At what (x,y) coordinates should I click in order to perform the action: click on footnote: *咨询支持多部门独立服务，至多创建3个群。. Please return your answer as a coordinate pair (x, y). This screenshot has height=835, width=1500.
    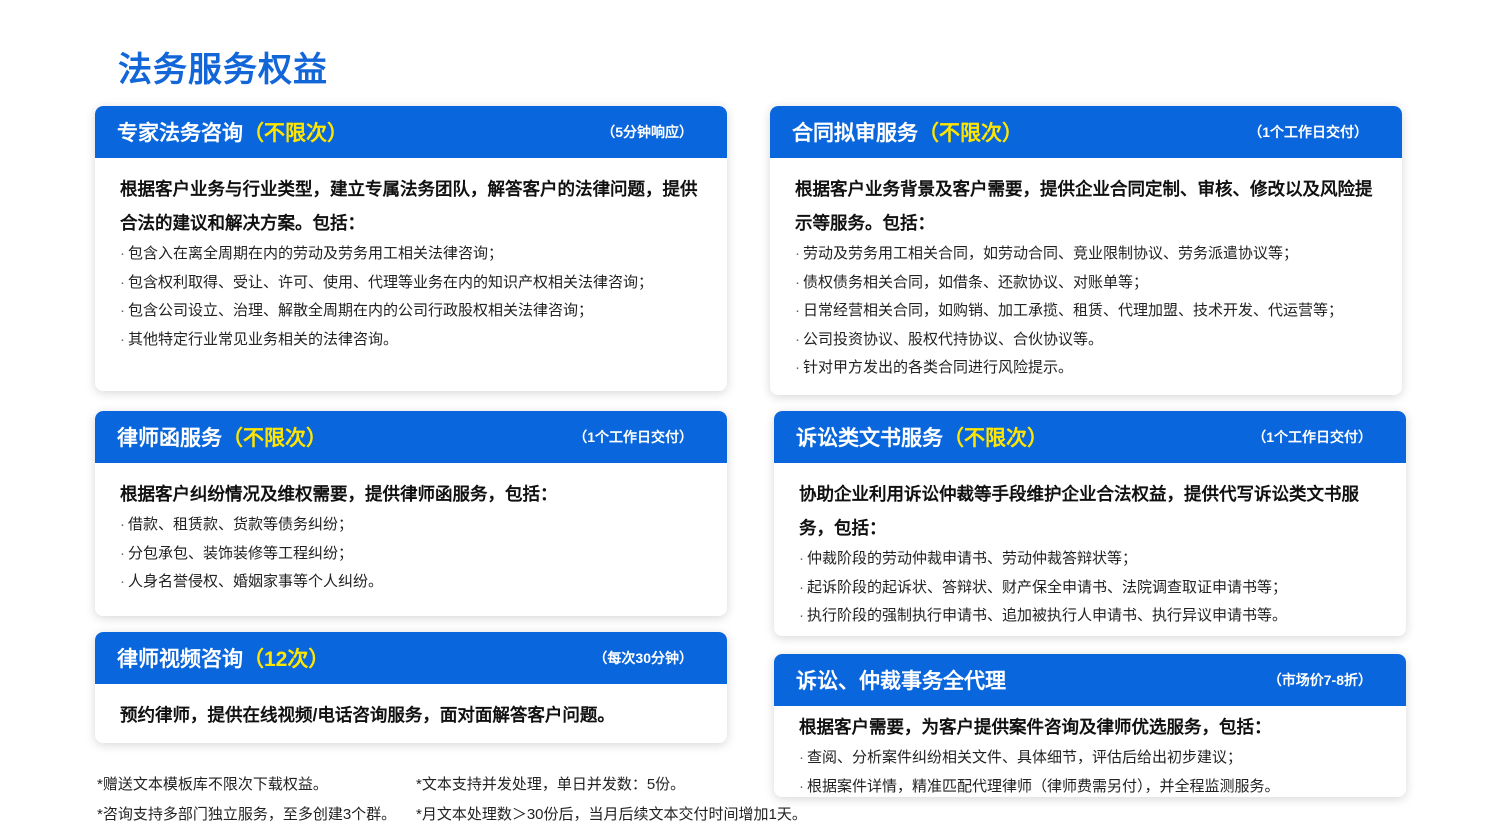
    Looking at the image, I should click on (247, 814).